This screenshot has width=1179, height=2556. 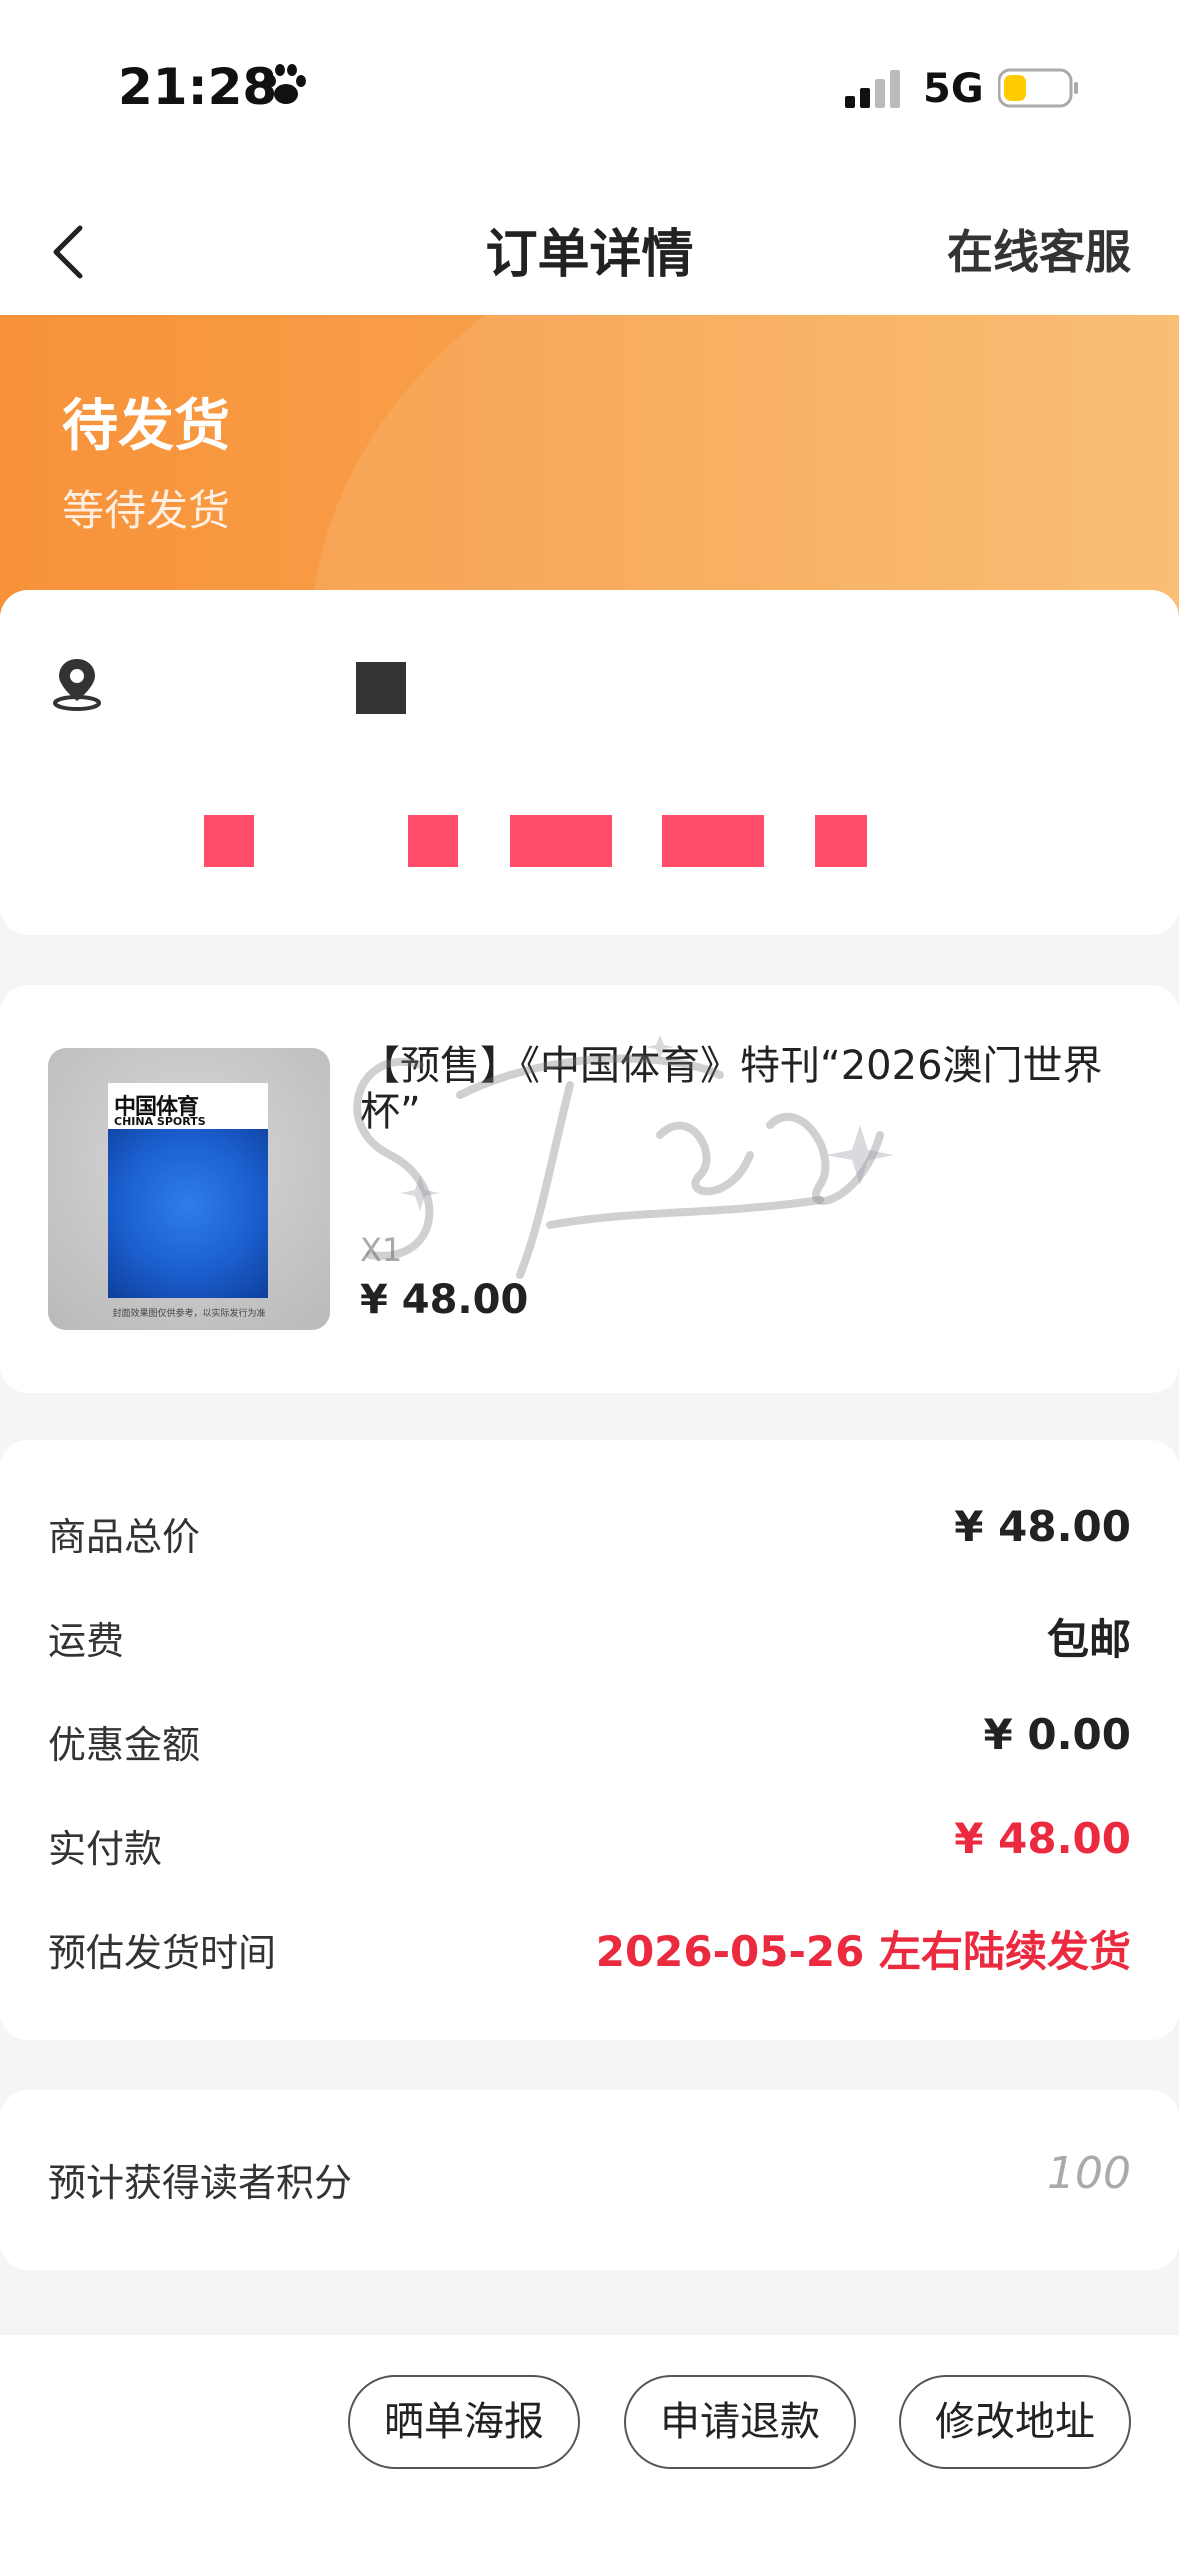 What do you see at coordinates (162, 1953) in the screenshot?
I see `summary-label: 预估发货时间` at bounding box center [162, 1953].